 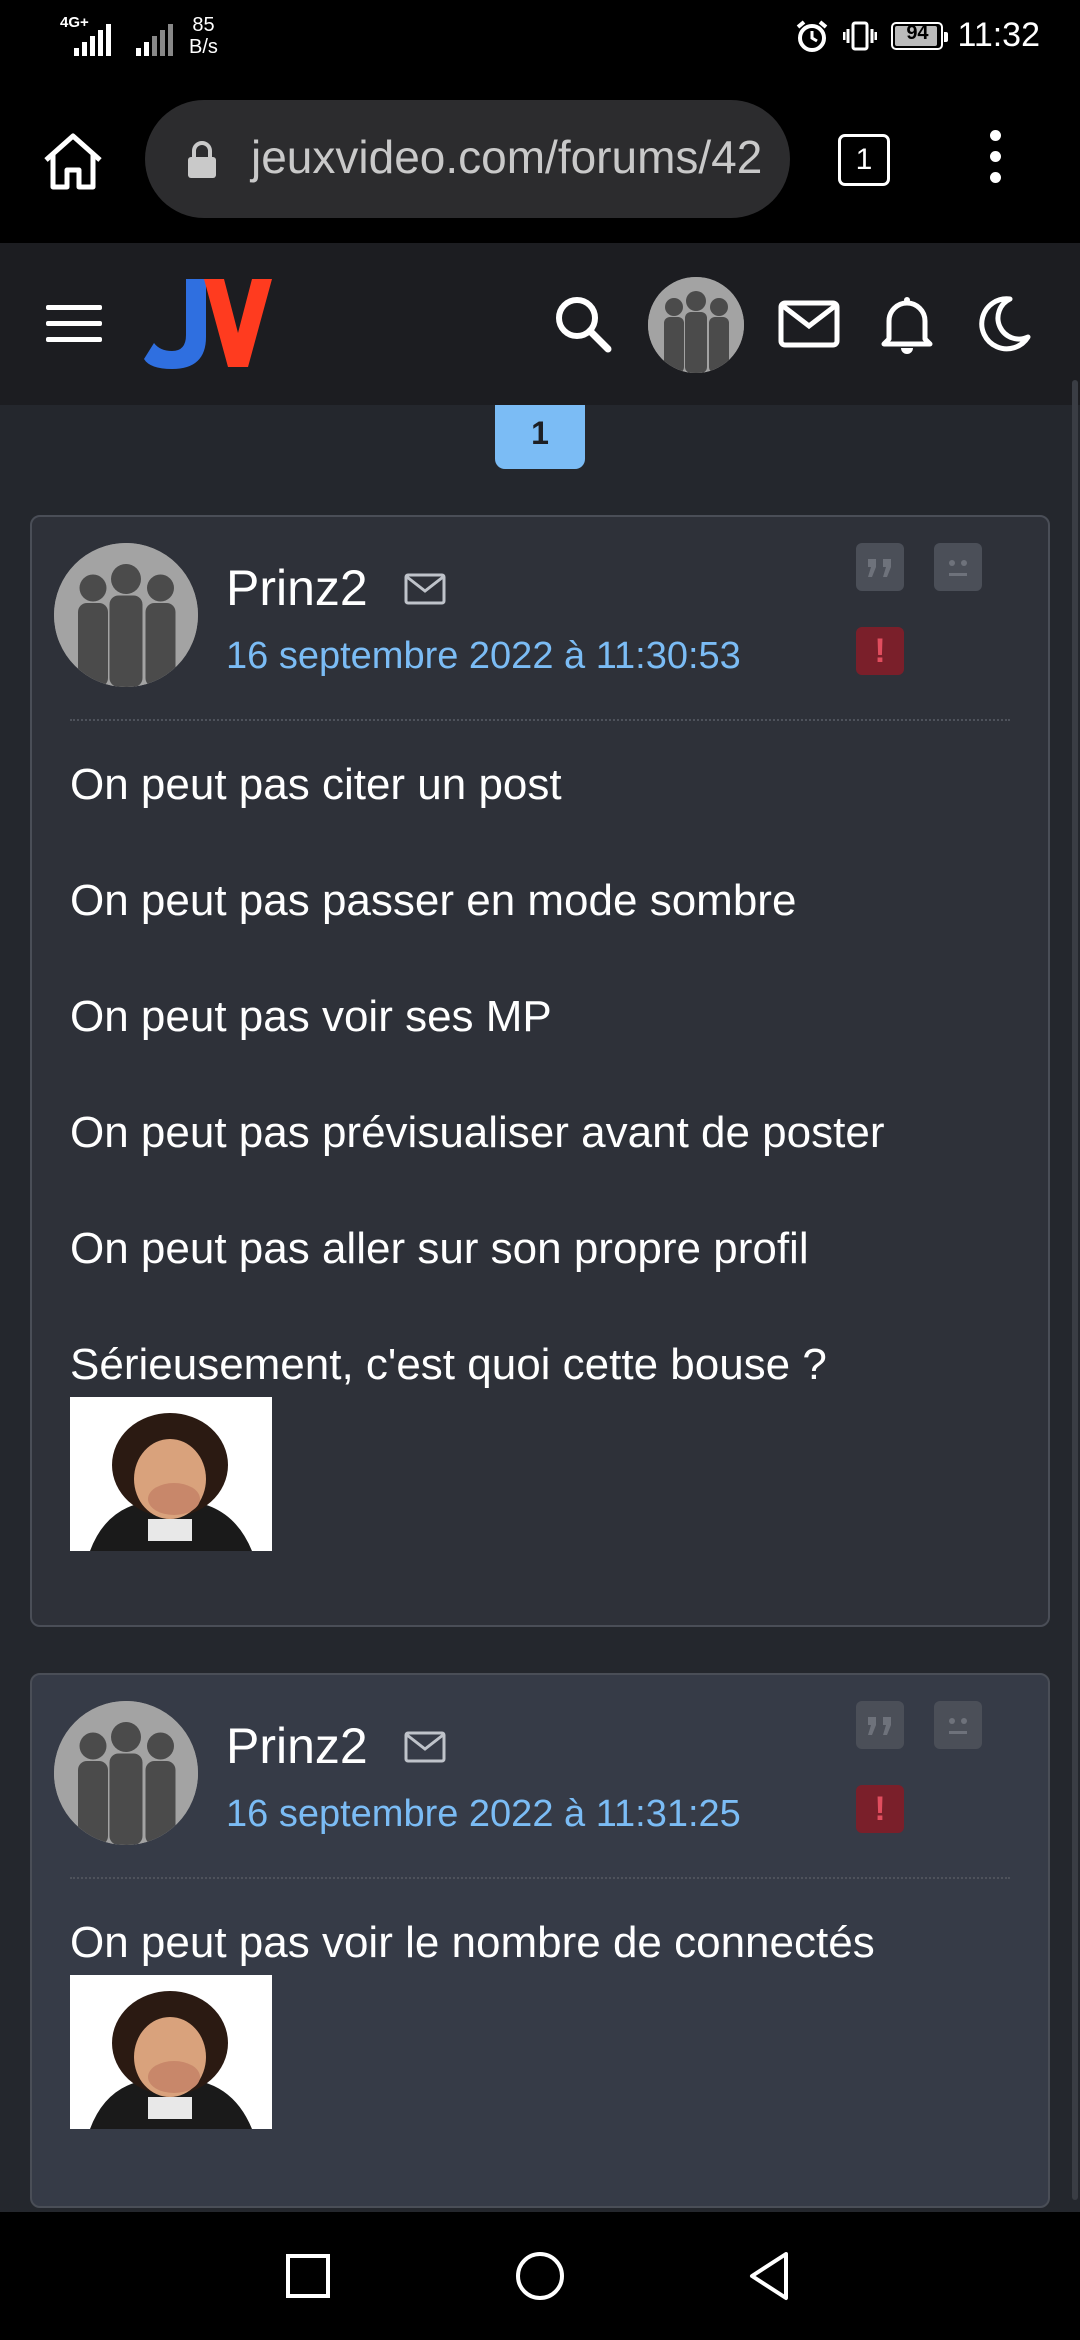 What do you see at coordinates (809, 324) in the screenshot?
I see `mail-icon` at bounding box center [809, 324].